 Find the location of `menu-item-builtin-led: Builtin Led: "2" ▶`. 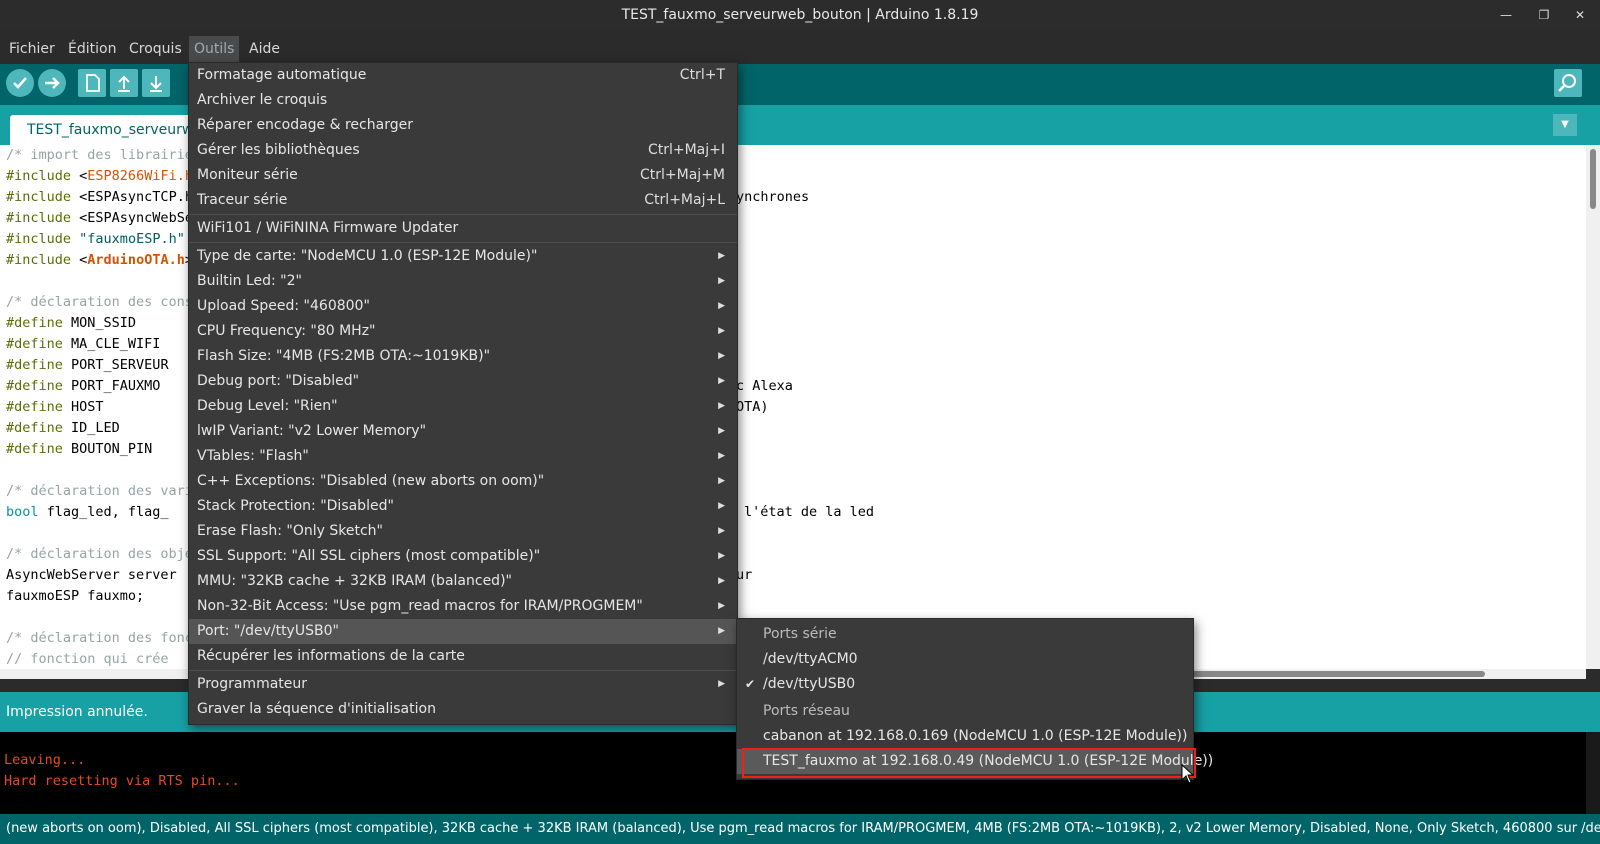

menu-item-builtin-led: Builtin Led: "2" ▶ is located at coordinates (463, 281).